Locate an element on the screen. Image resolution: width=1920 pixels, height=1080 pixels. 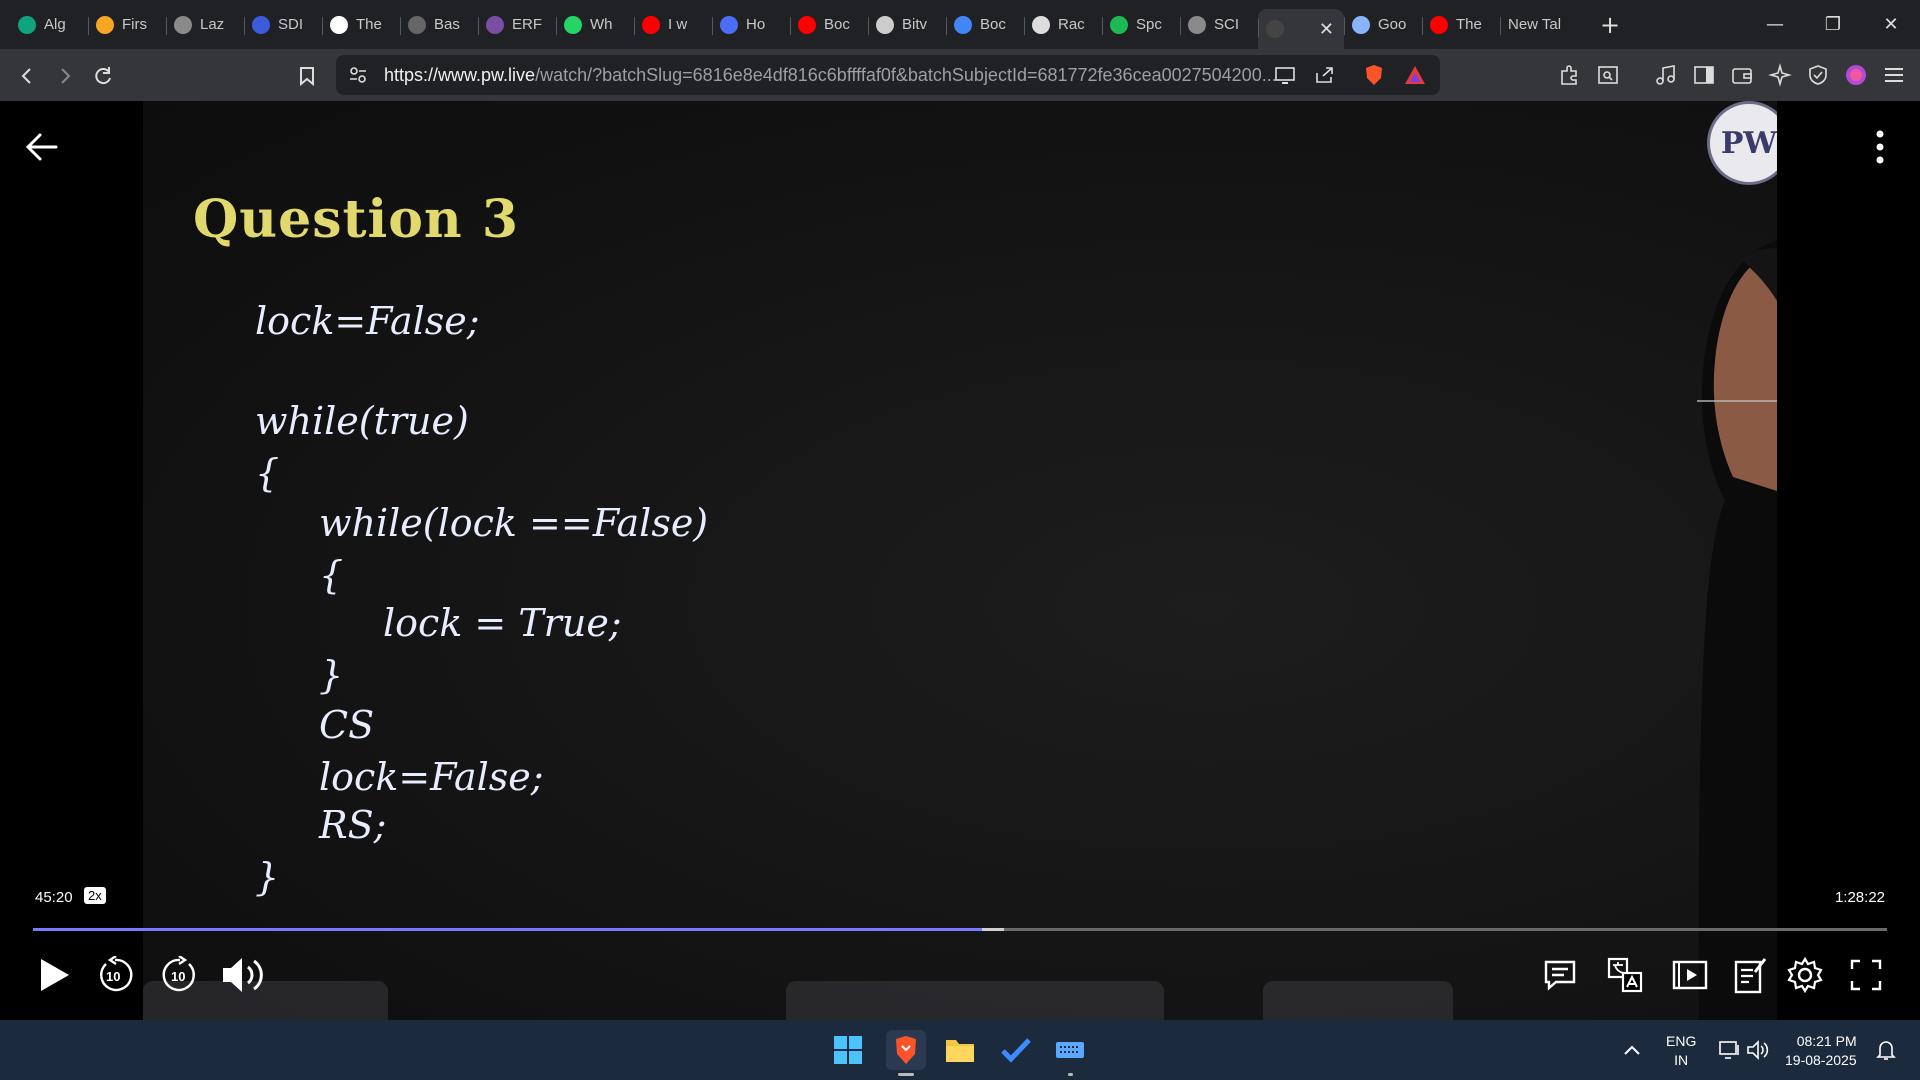
file-explorer-icon is located at coordinates (960, 1050).